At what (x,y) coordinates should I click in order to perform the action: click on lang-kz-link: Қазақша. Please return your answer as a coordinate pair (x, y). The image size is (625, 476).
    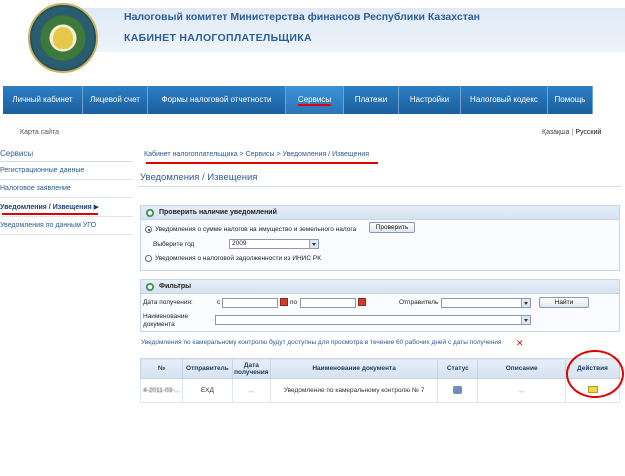
    Looking at the image, I should click on (556, 132).